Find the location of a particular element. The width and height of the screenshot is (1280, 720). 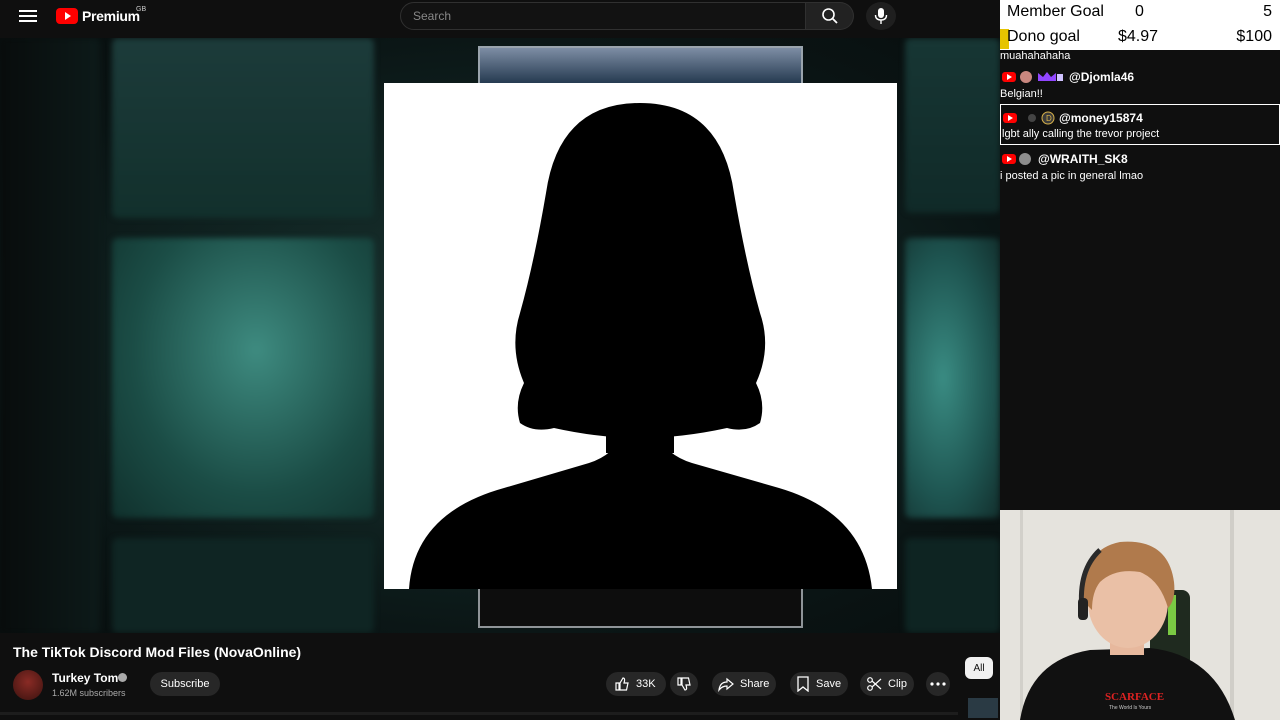

chat-message-text: muahahahaha is located at coordinates (1035, 56).